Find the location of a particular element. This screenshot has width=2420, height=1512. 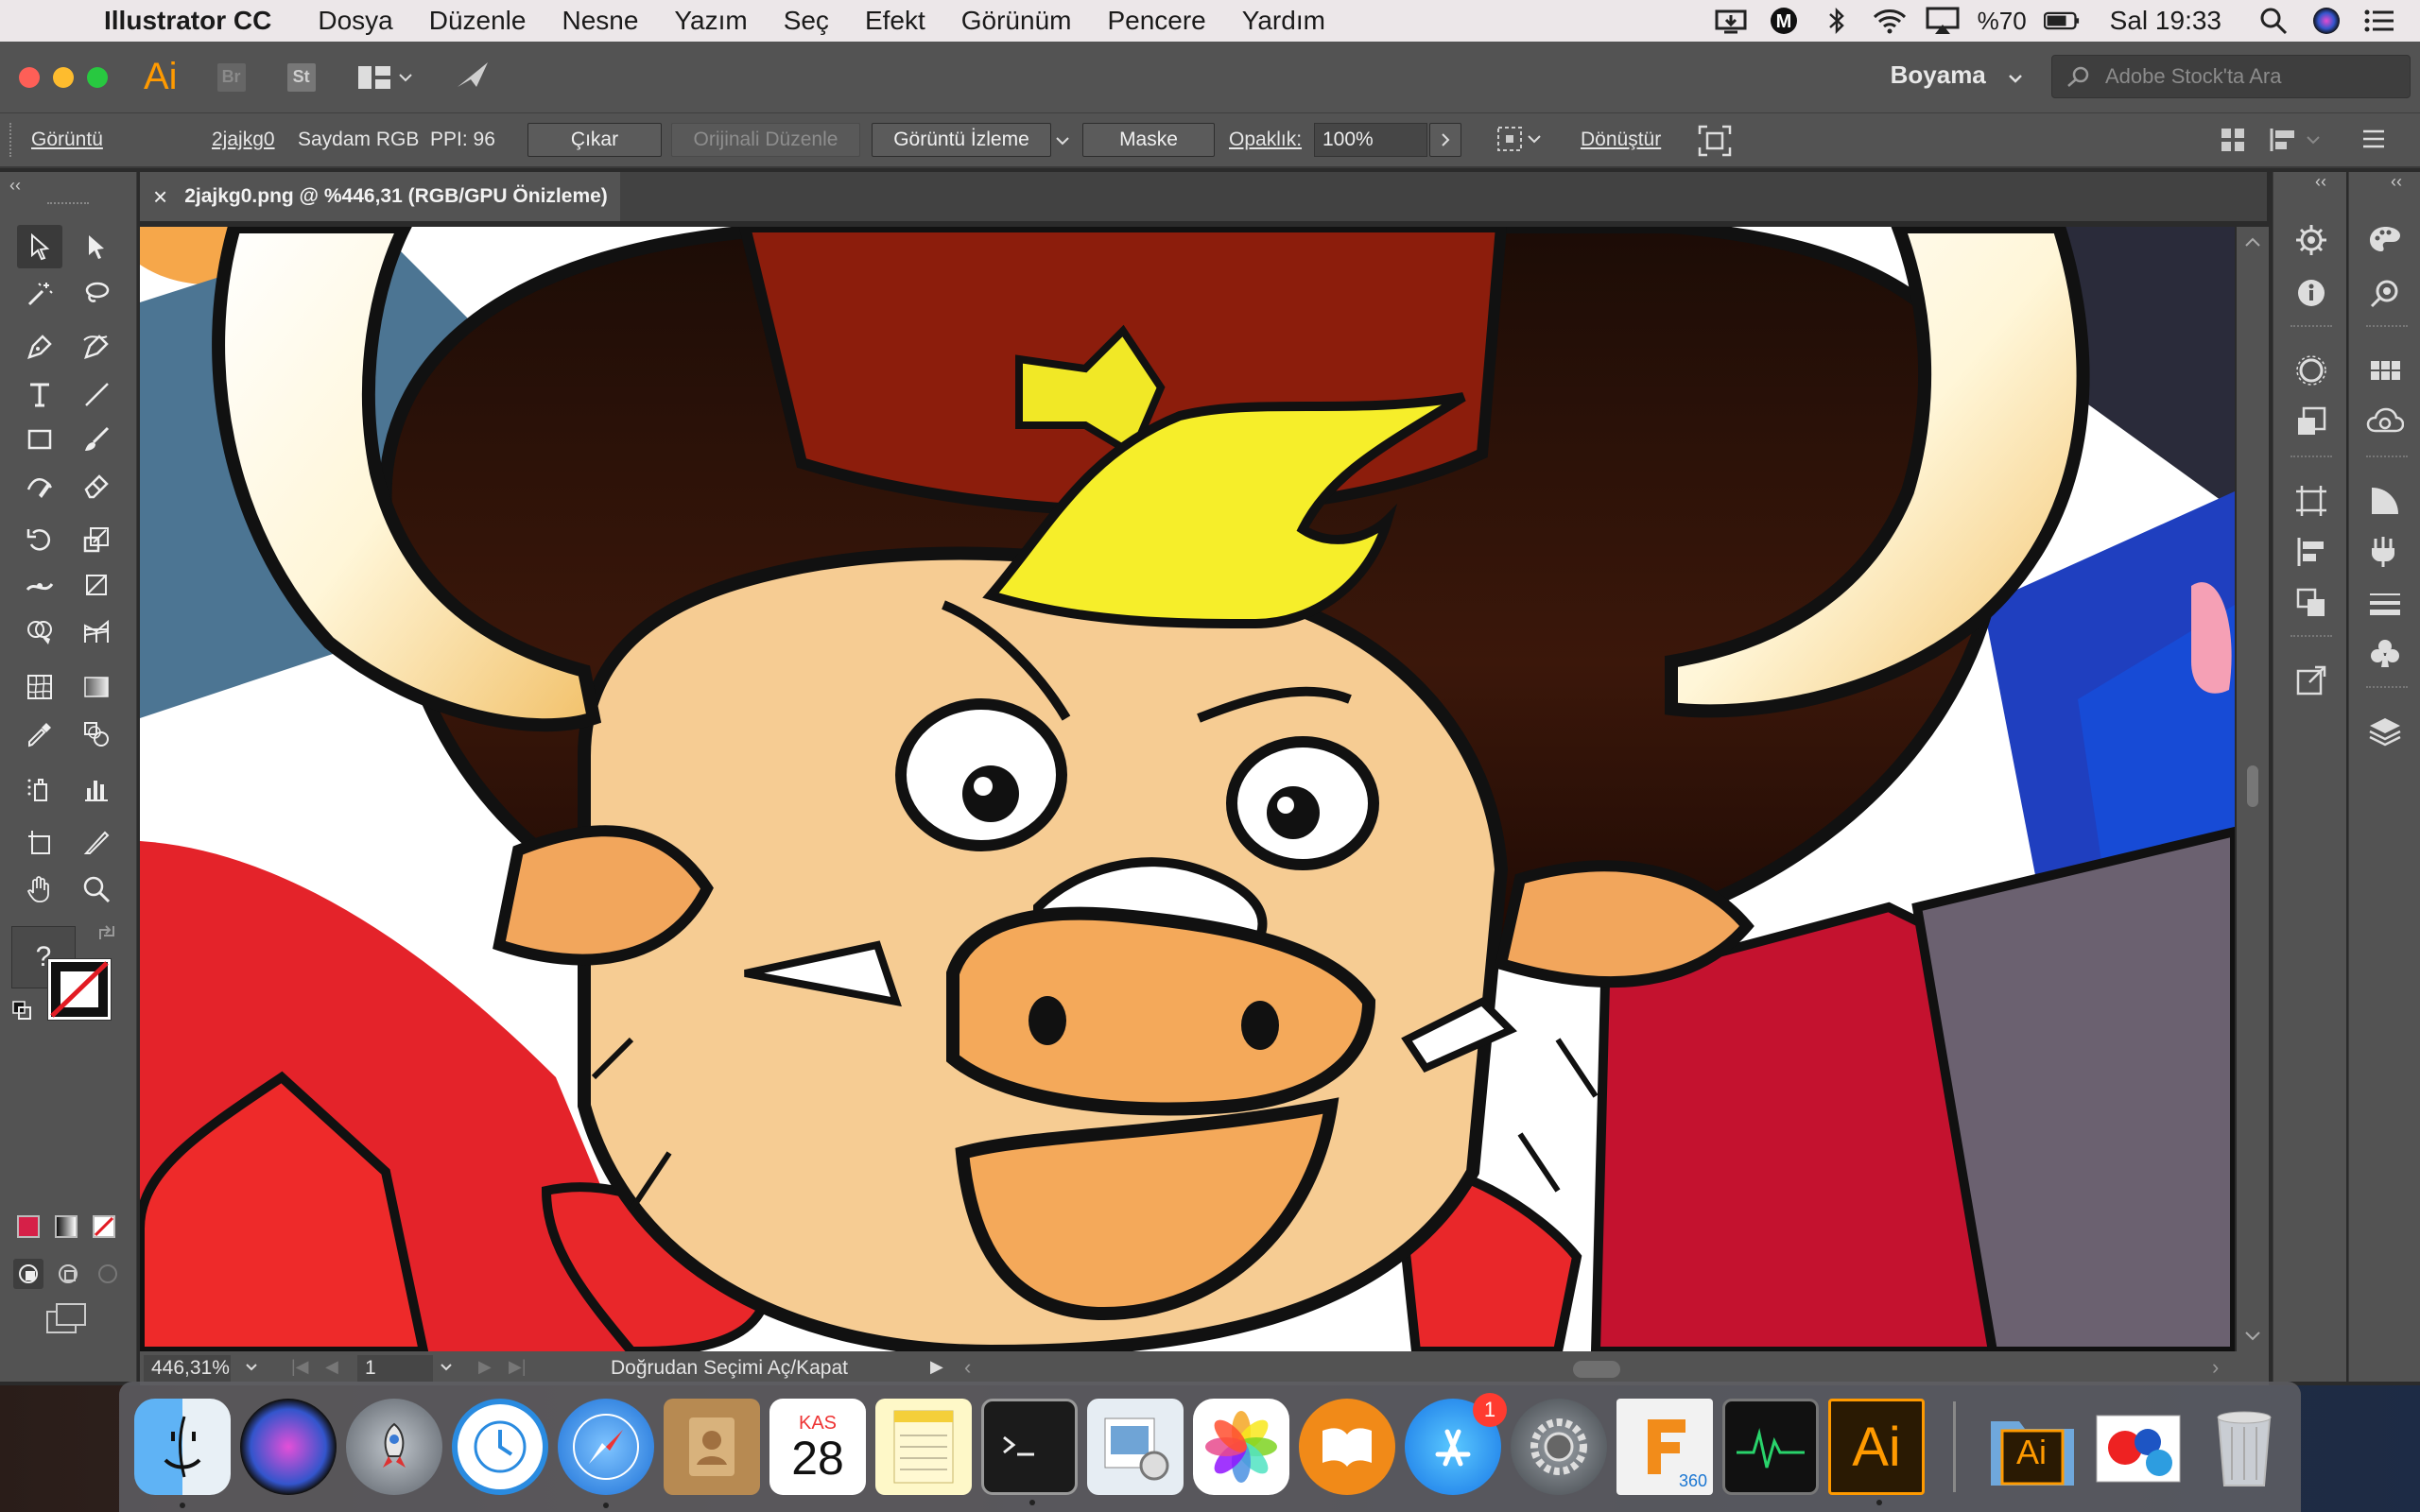

symbol-sprayer-tool-icon is located at coordinates (39, 789).